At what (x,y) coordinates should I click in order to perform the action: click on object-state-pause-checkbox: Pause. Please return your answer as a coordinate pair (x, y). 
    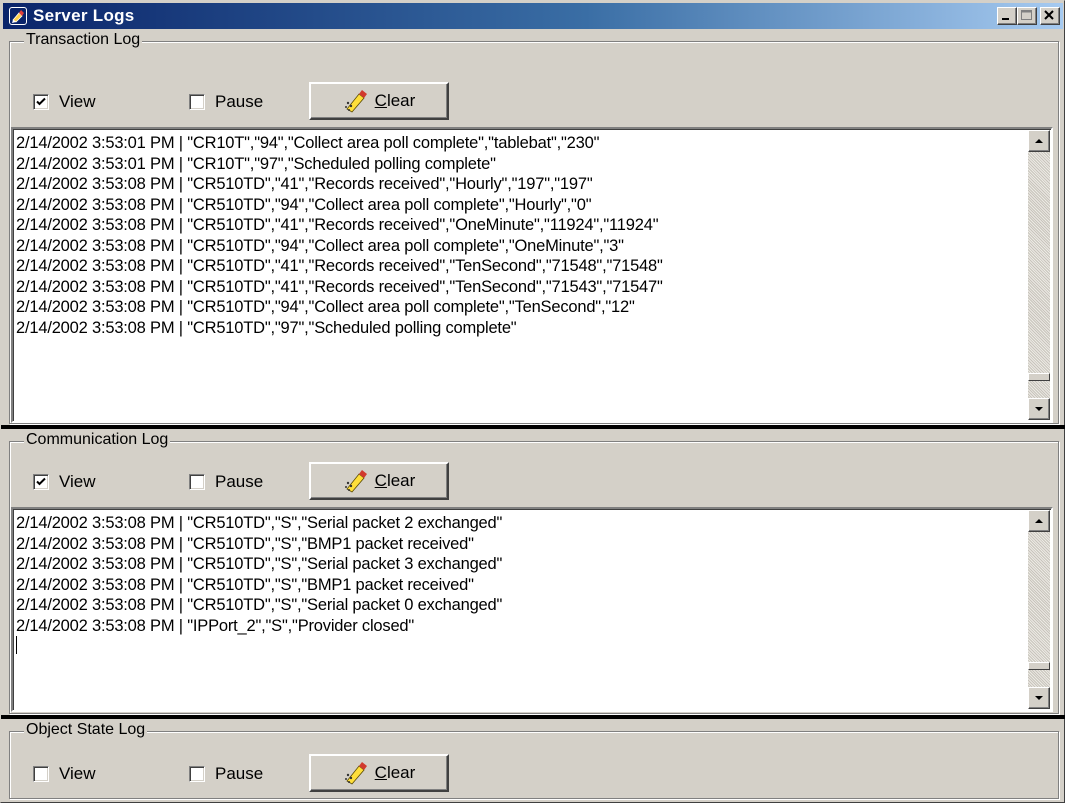
    Looking at the image, I should click on (226, 774).